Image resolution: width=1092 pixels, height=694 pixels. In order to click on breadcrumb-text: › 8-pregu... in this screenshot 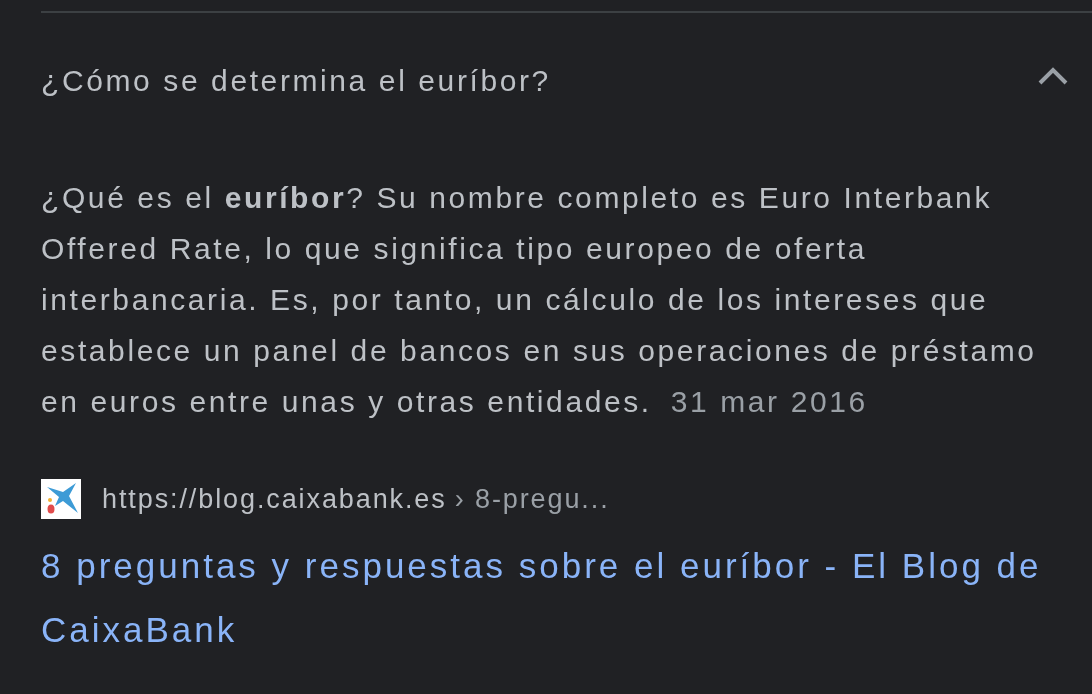, I will do `click(532, 499)`.